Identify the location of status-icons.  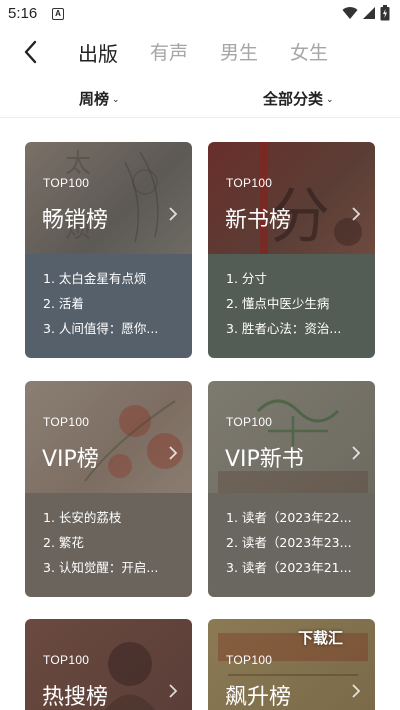
(366, 13).